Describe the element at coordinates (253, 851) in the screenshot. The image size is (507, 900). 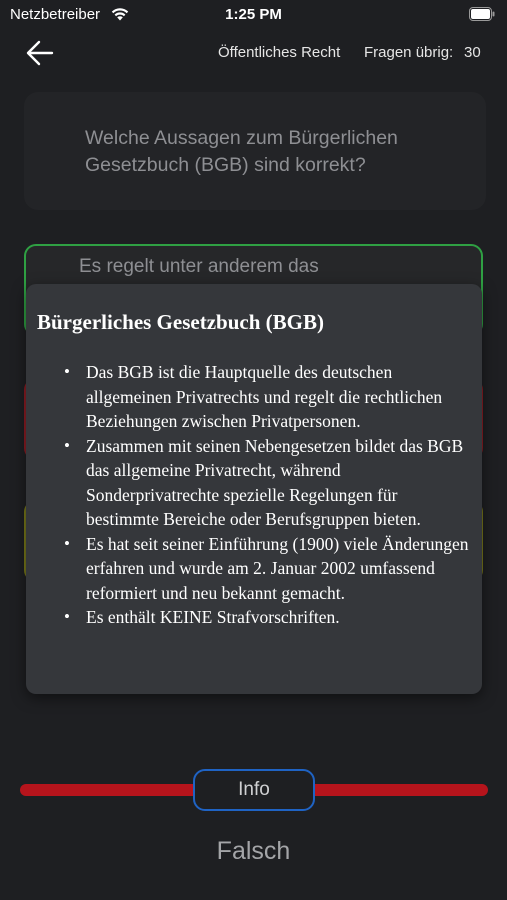
I see `result-label: Falsch` at that location.